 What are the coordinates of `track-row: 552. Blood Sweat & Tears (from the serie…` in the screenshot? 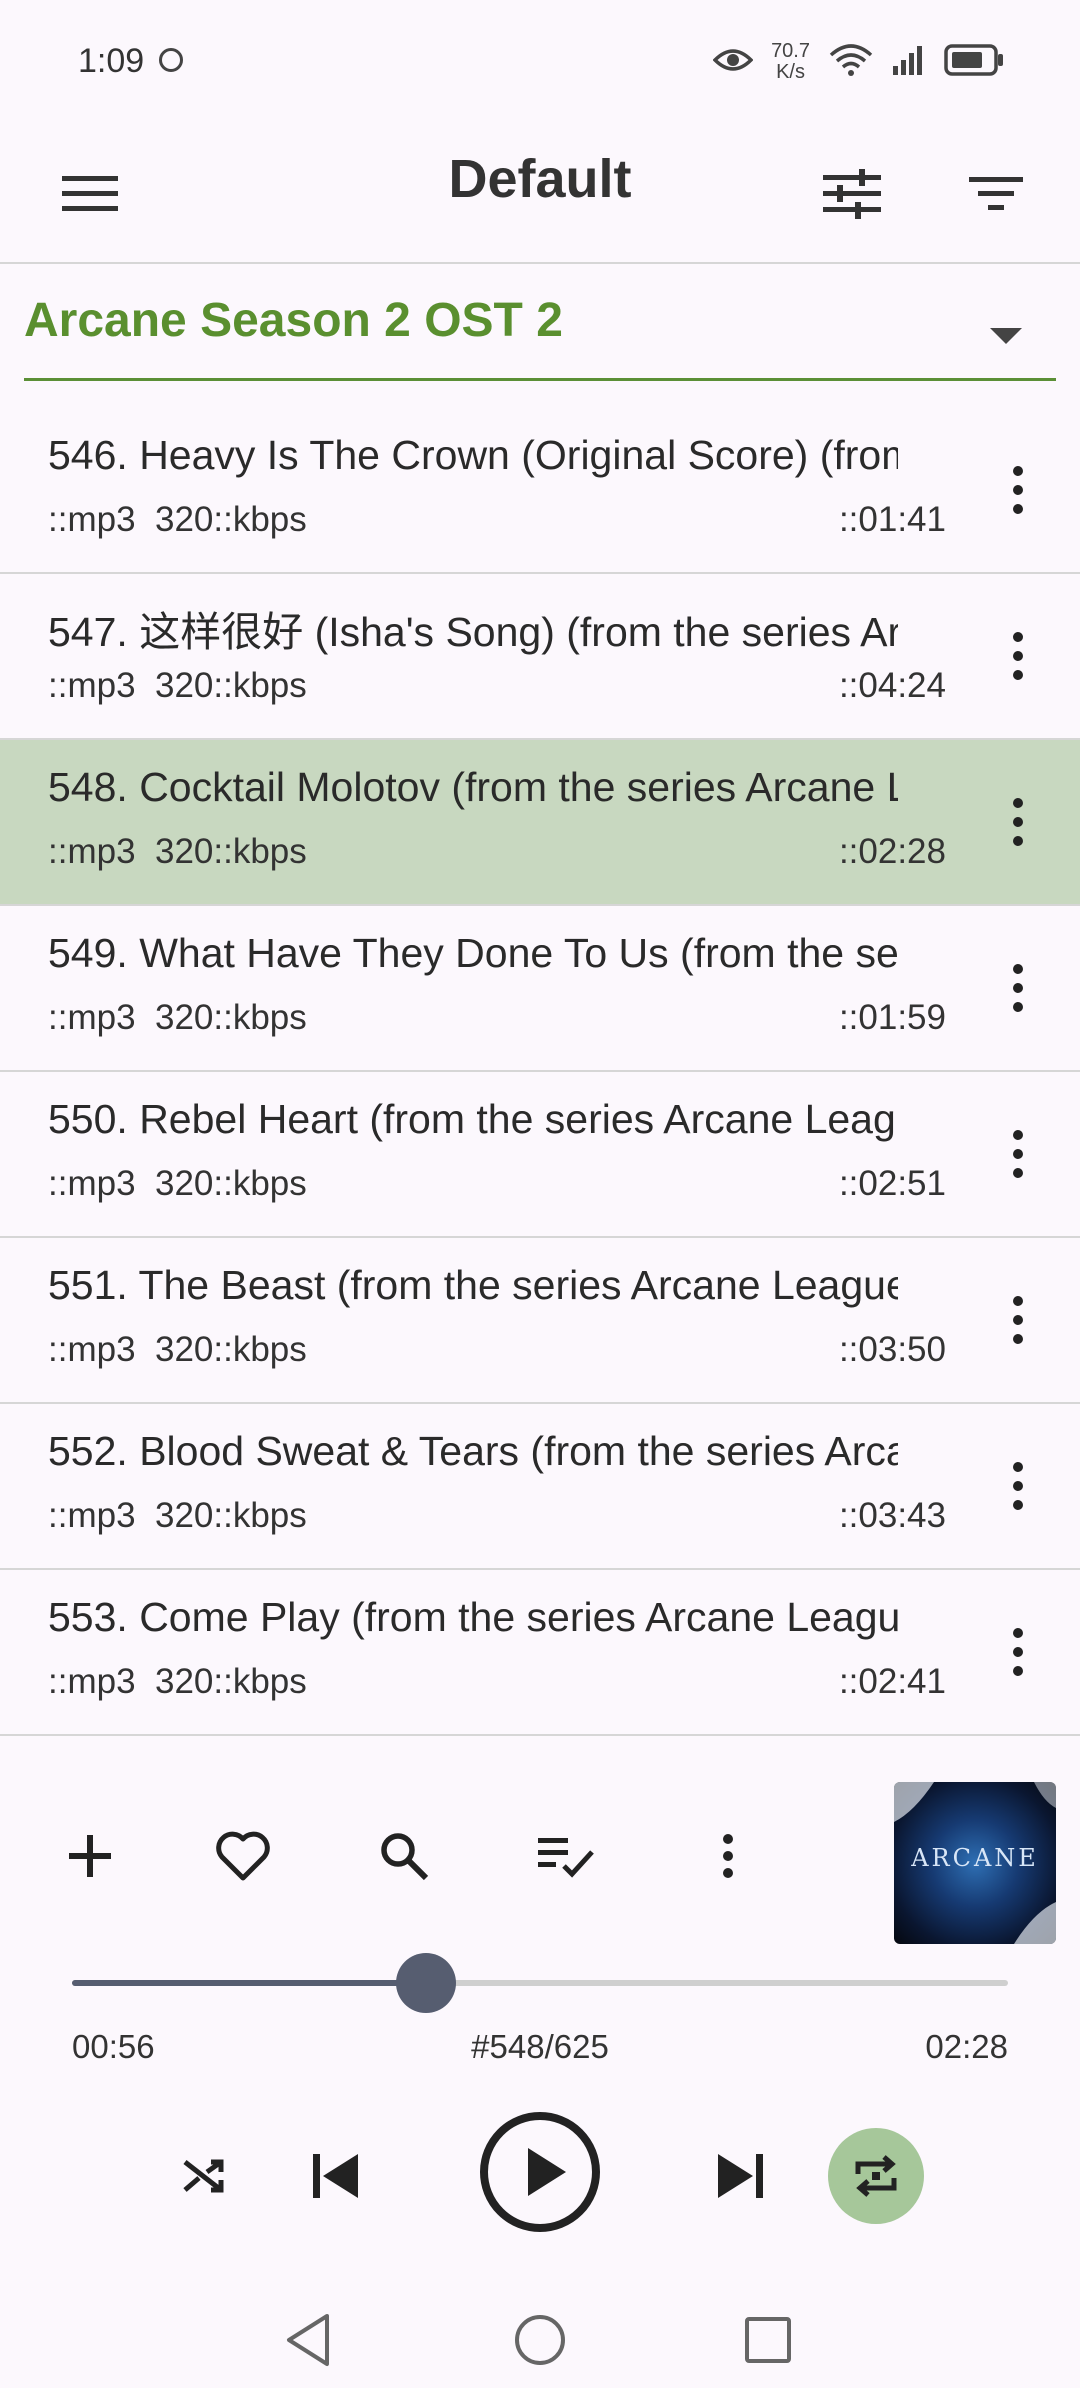 It's located at (540, 1487).